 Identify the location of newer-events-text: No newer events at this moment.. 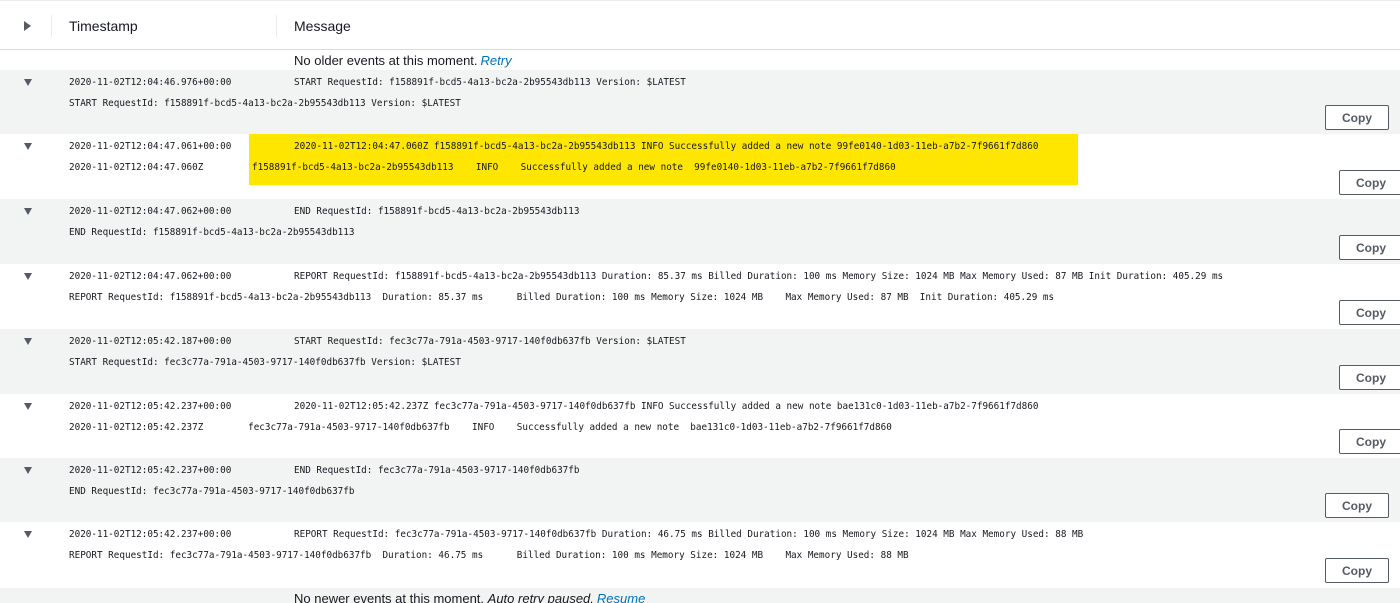
(389, 597).